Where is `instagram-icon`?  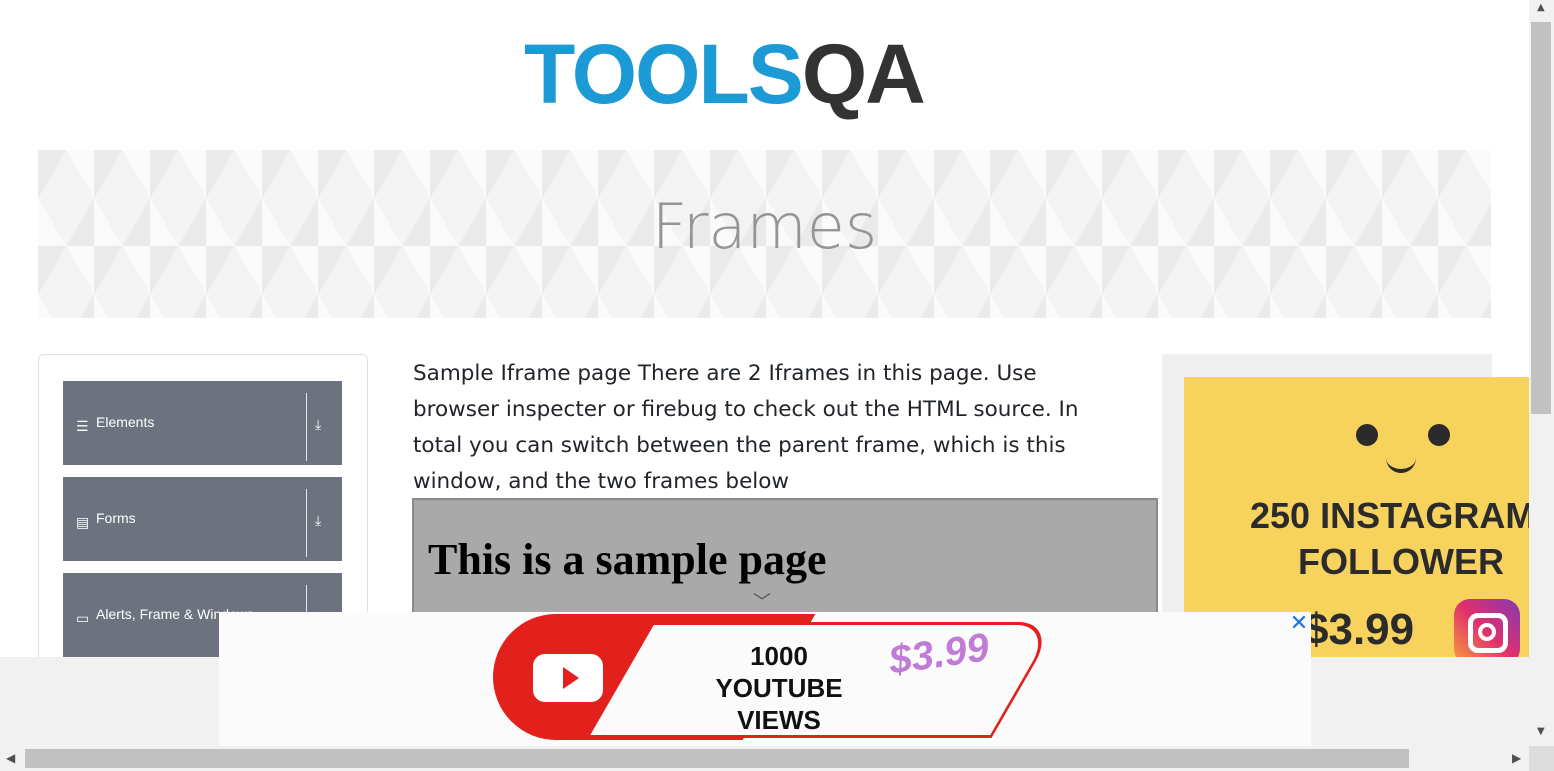
instagram-icon is located at coordinates (1487, 628).